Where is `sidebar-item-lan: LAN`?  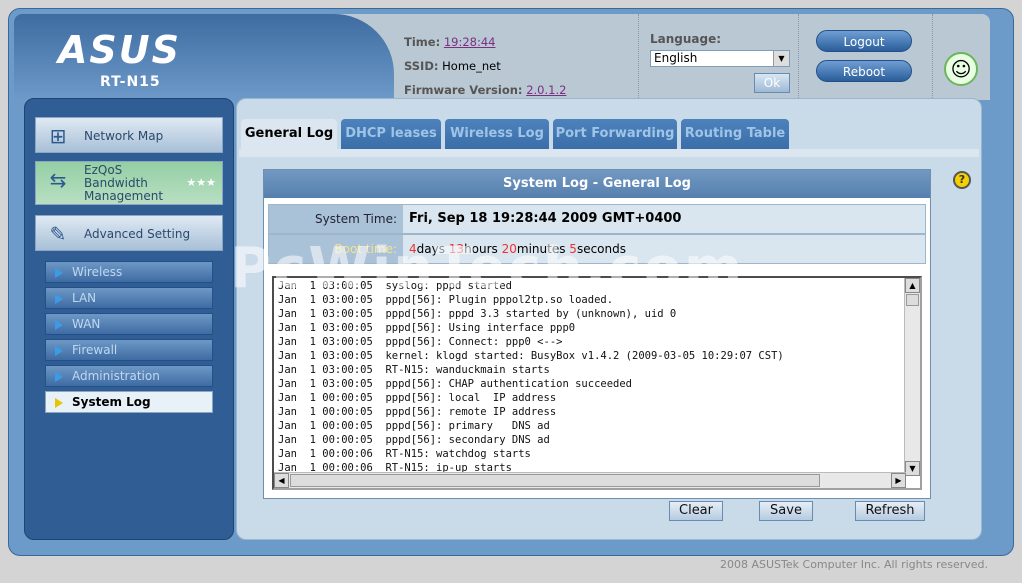
sidebar-item-lan: LAN is located at coordinates (129, 298).